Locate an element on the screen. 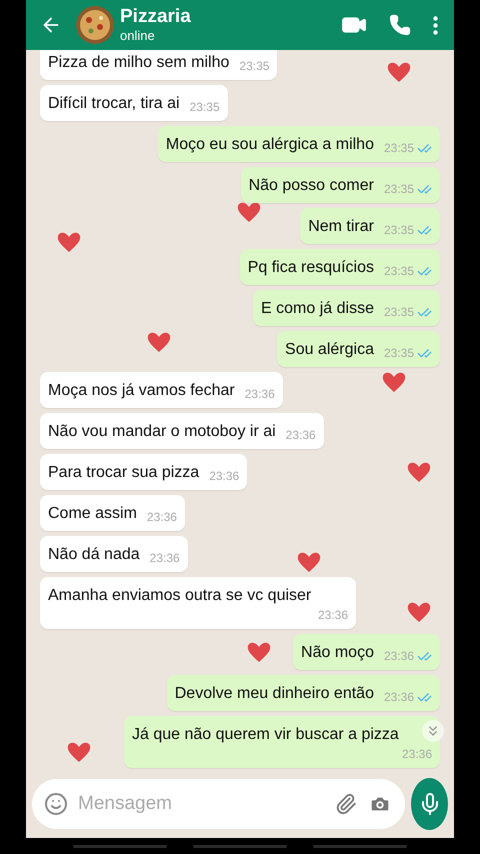 The width and height of the screenshot is (480, 854). message-input: Mensagem is located at coordinates (200, 804).